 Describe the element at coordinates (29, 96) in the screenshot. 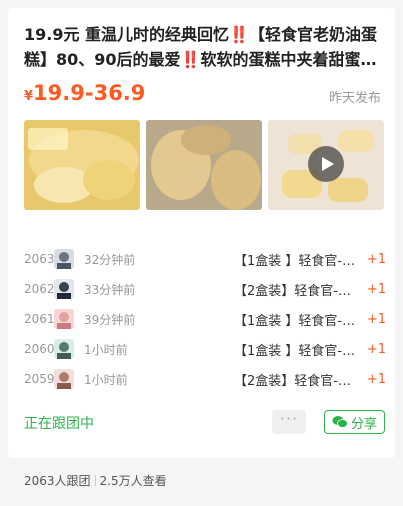

I see `currency-symbol: ¥` at that location.